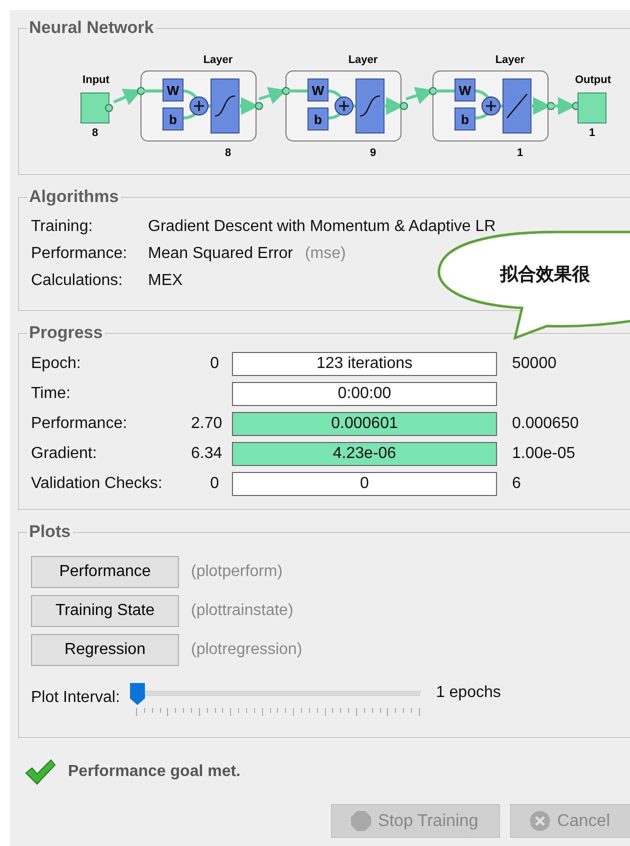  What do you see at coordinates (206, 453) in the screenshot?
I see `start-value: 6.34` at bounding box center [206, 453].